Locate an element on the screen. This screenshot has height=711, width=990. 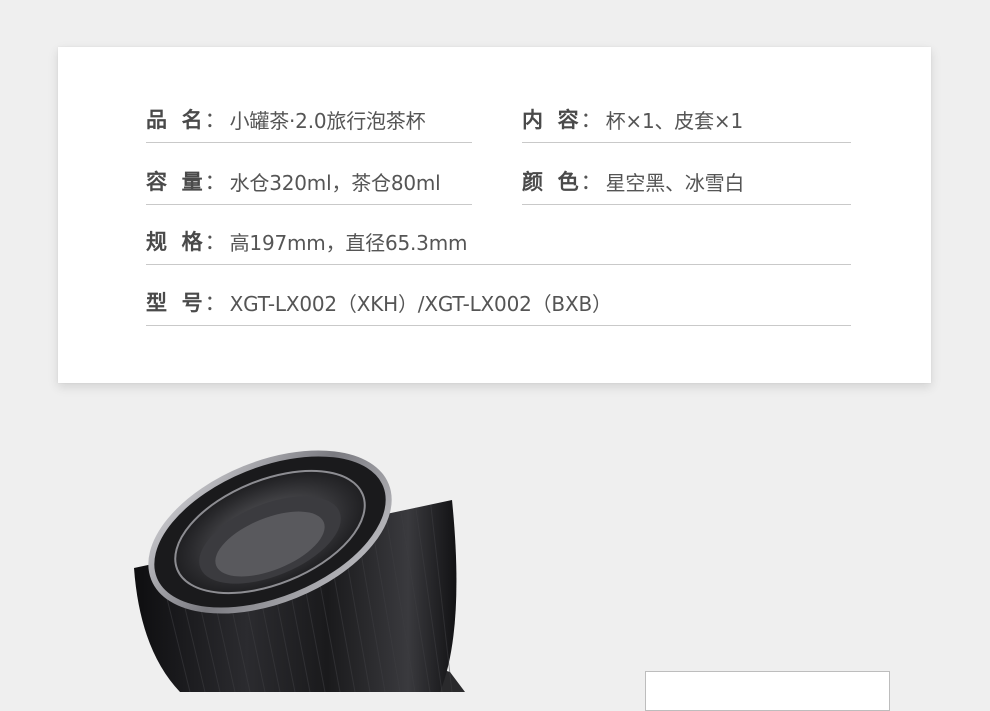
product-photo is located at coordinates (299, 571).